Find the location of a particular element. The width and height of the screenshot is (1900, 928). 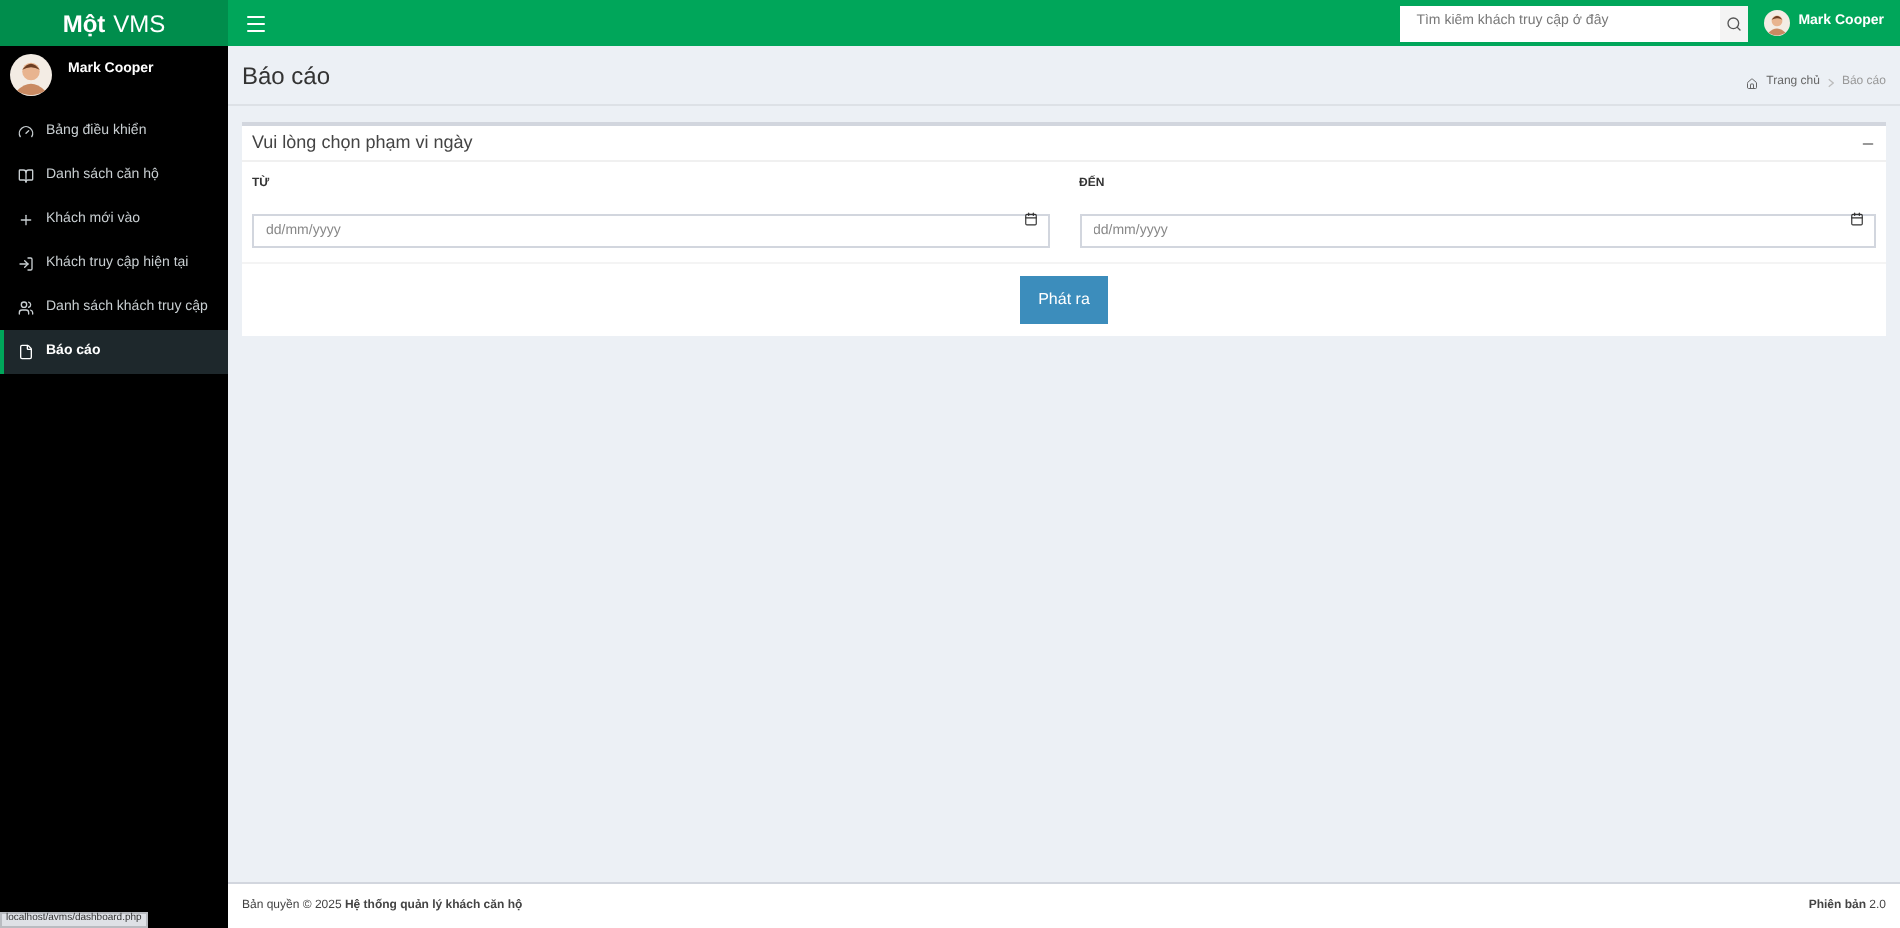

menu-icon is located at coordinates (256, 23).